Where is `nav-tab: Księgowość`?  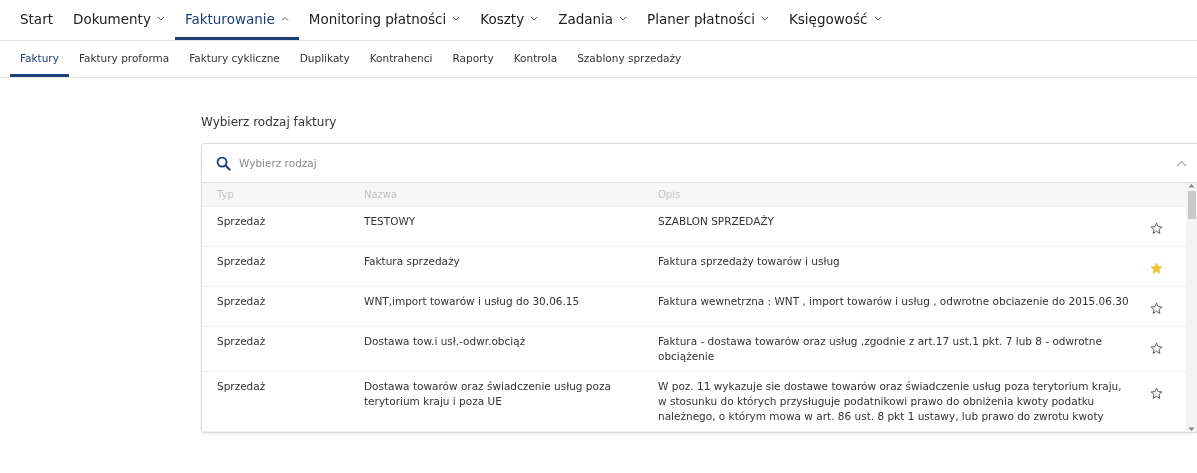
nav-tab: Księgowość is located at coordinates (835, 20).